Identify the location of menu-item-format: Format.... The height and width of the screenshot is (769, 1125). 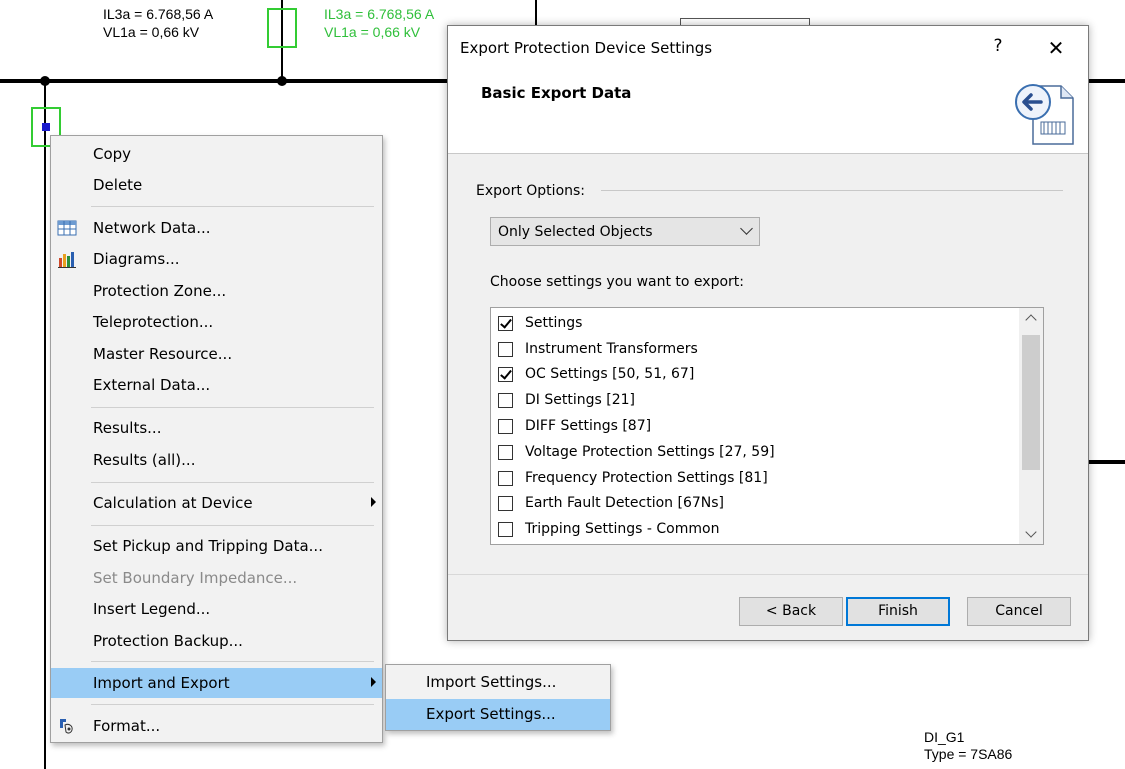
(216, 726).